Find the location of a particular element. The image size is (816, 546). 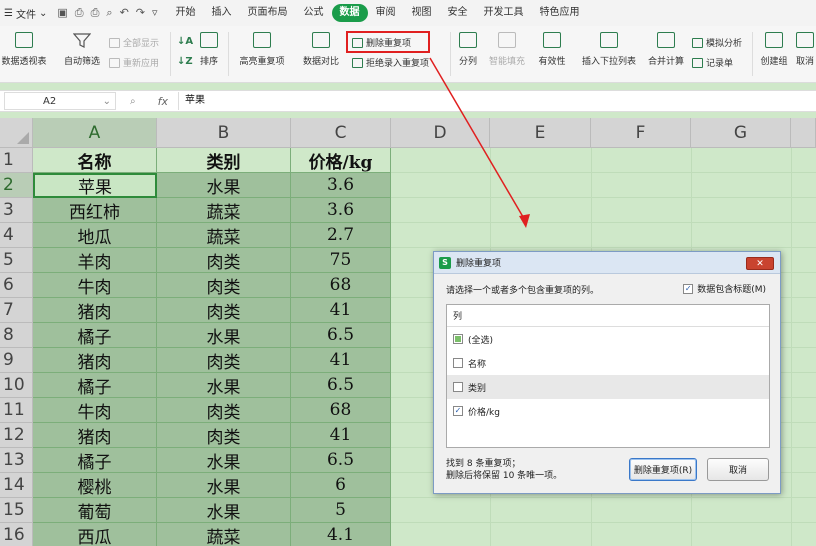

close-icon: ✕ is located at coordinates (760, 263).